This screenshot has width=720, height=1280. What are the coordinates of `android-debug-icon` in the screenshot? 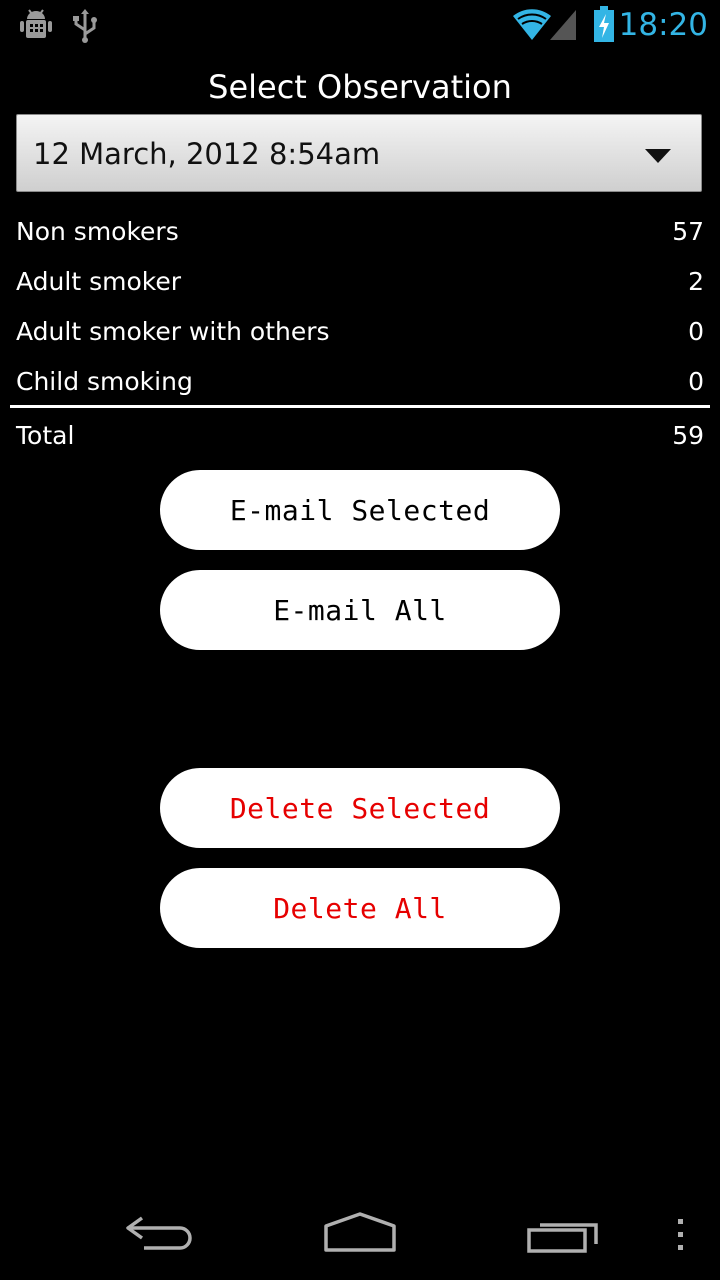 It's located at (36, 28).